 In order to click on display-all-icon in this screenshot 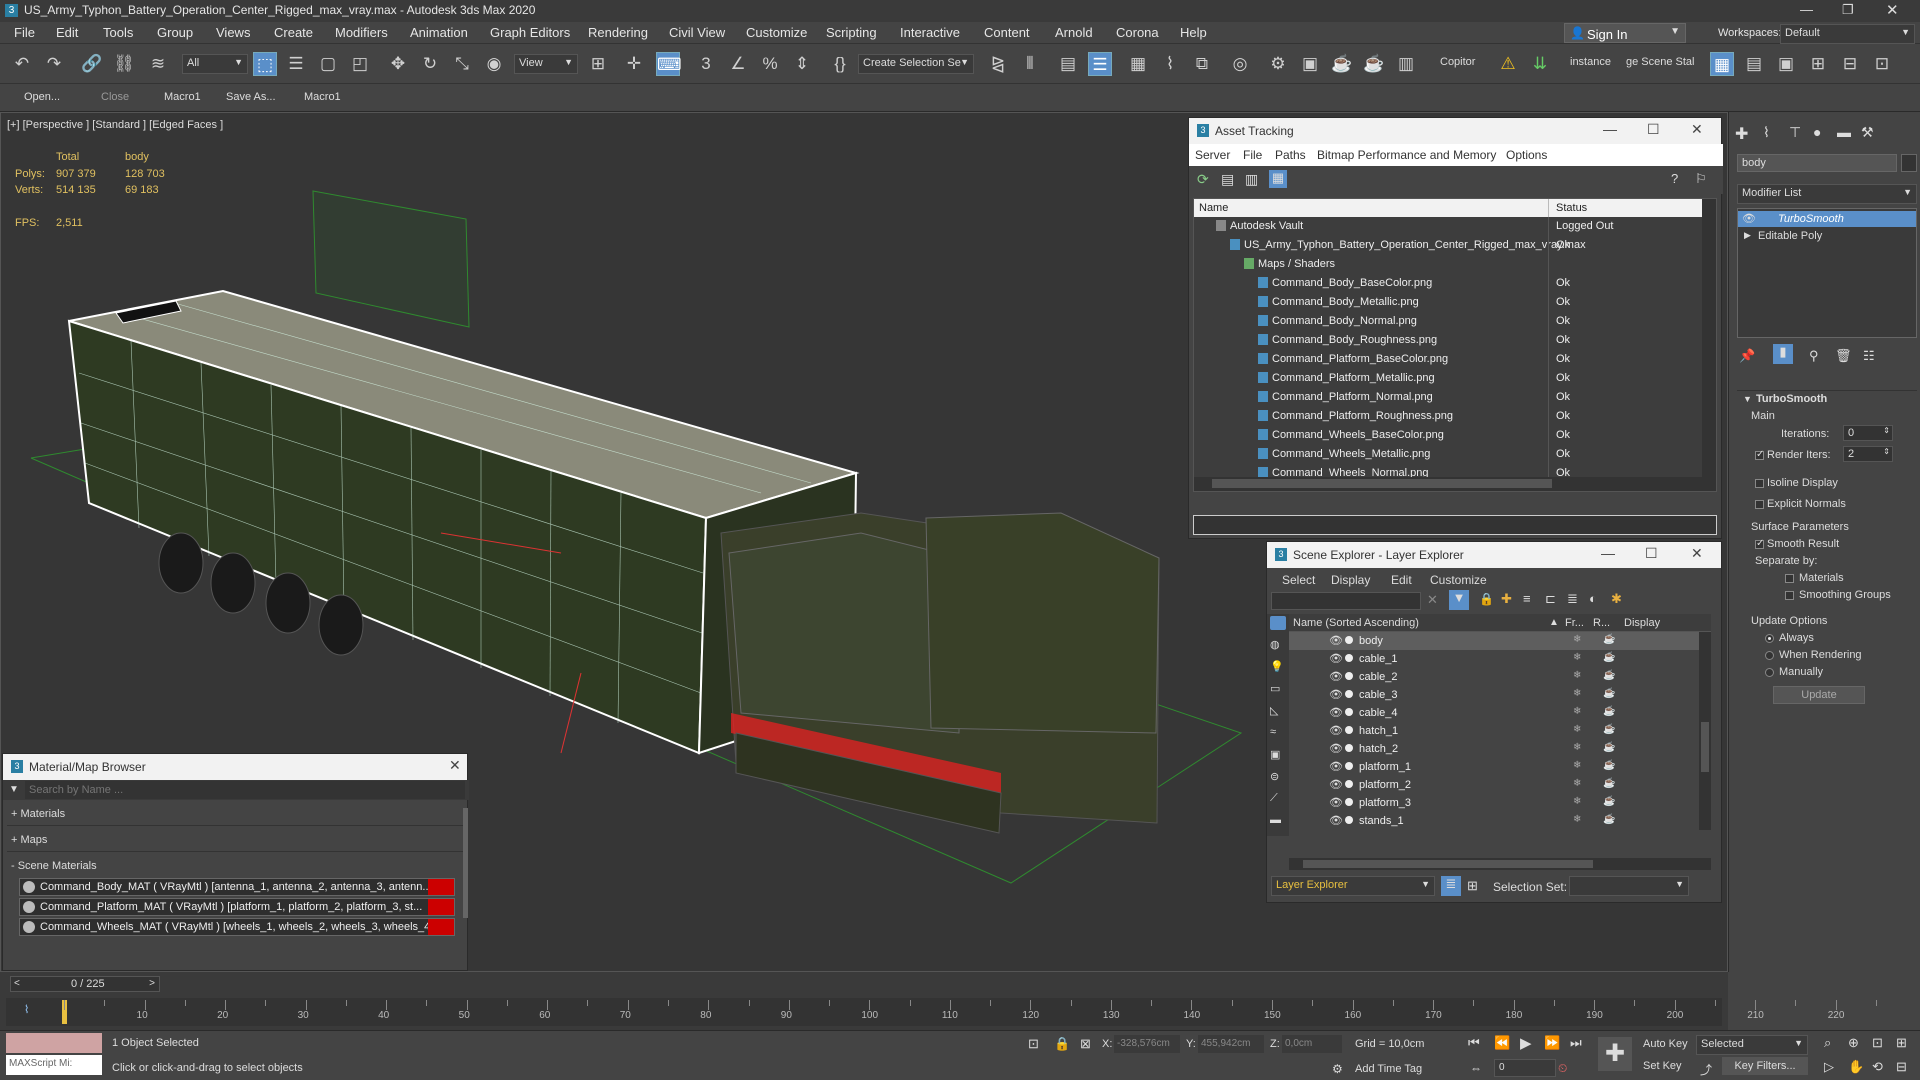, I will do `click(1278, 623)`.